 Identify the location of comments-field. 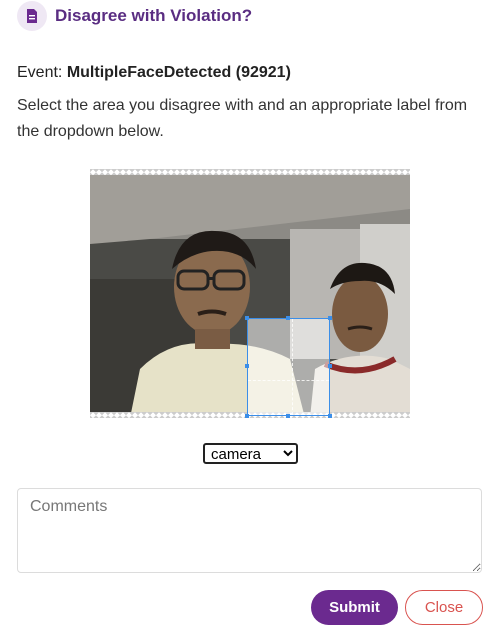
(249, 530).